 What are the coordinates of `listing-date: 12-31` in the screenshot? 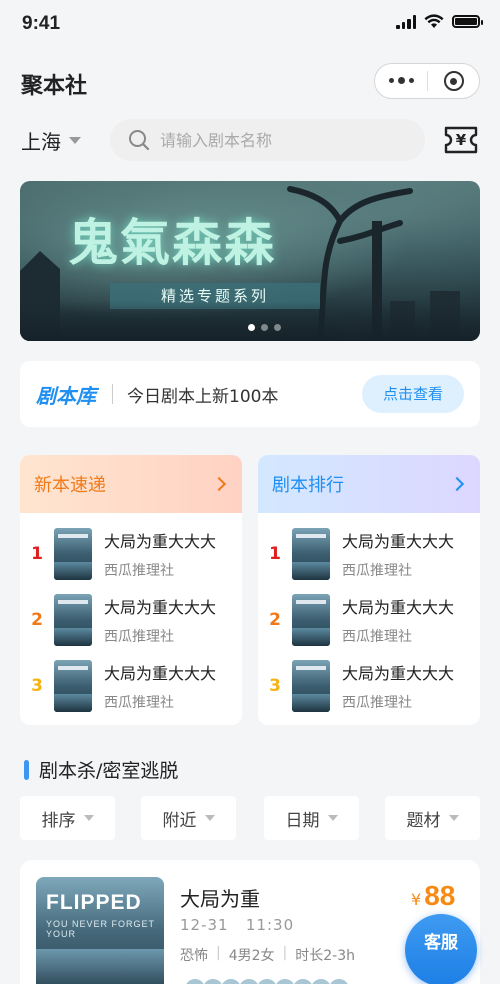 It's located at (204, 925).